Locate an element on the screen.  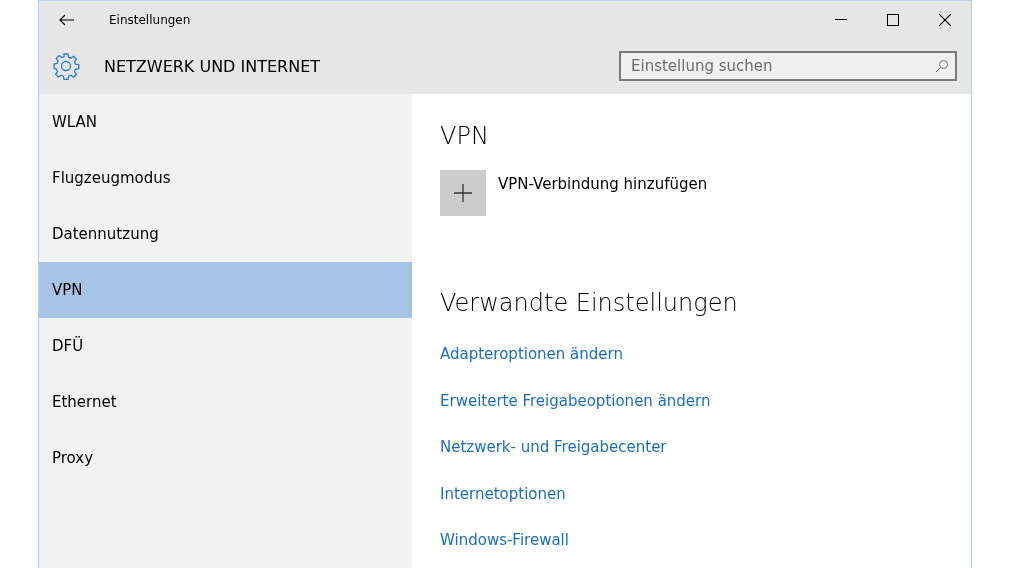
plus-icon is located at coordinates (463, 193).